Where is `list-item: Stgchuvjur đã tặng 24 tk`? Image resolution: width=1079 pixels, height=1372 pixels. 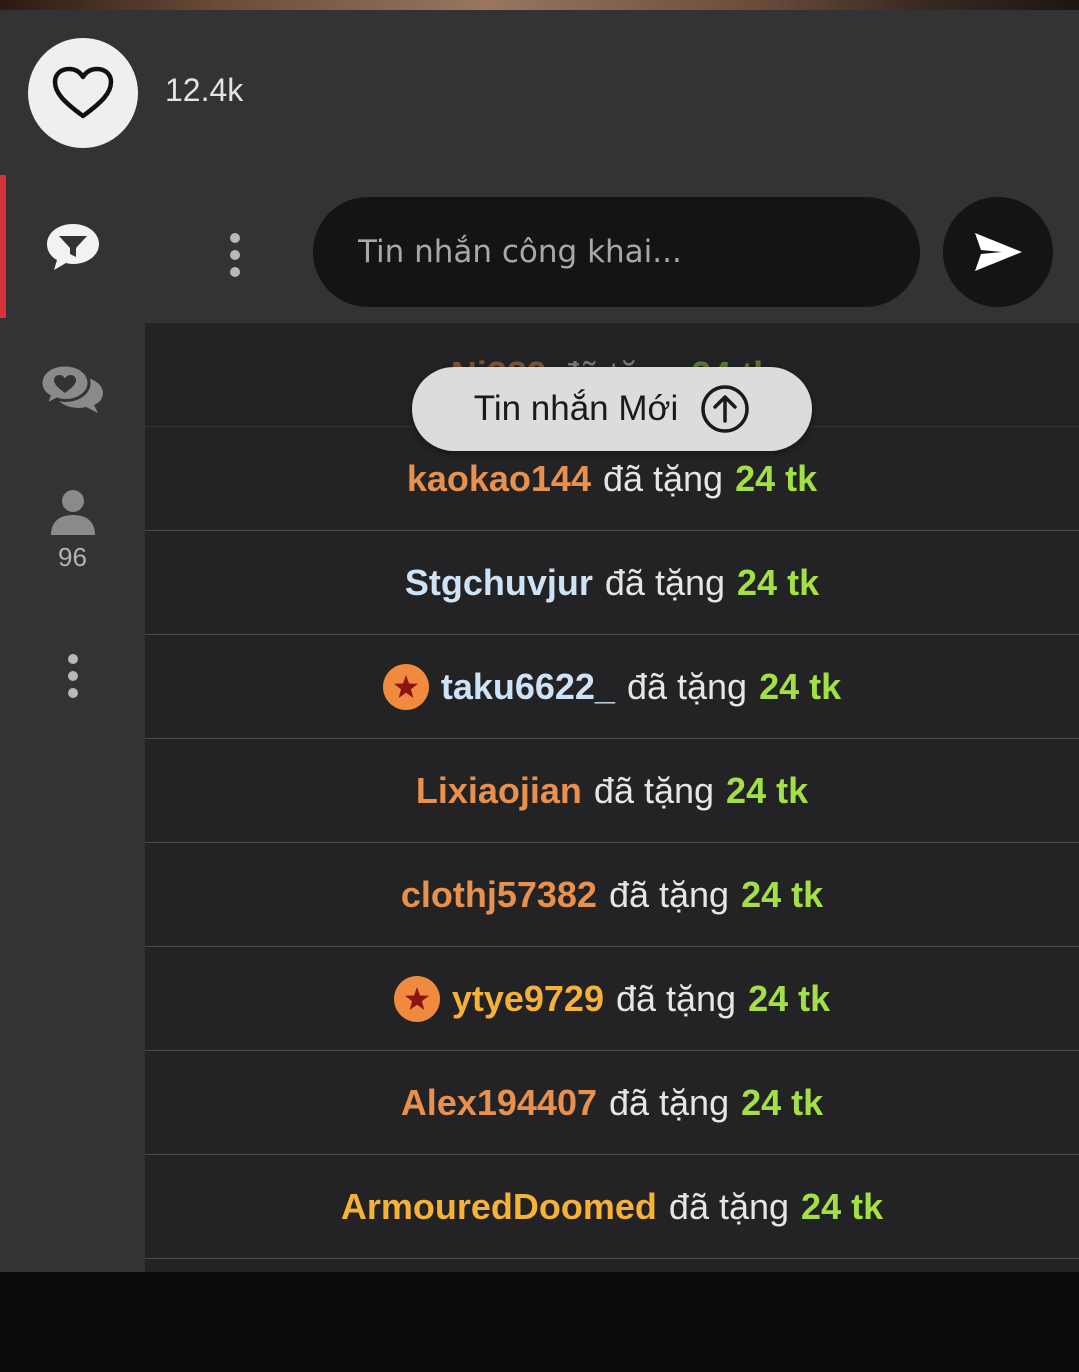
list-item: Stgchuvjur đã tặng 24 tk is located at coordinates (612, 583).